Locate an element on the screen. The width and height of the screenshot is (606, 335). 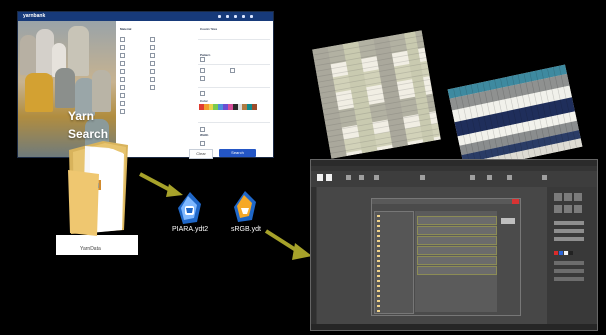
striped-fabric-icon is located at coordinates (515, 118).